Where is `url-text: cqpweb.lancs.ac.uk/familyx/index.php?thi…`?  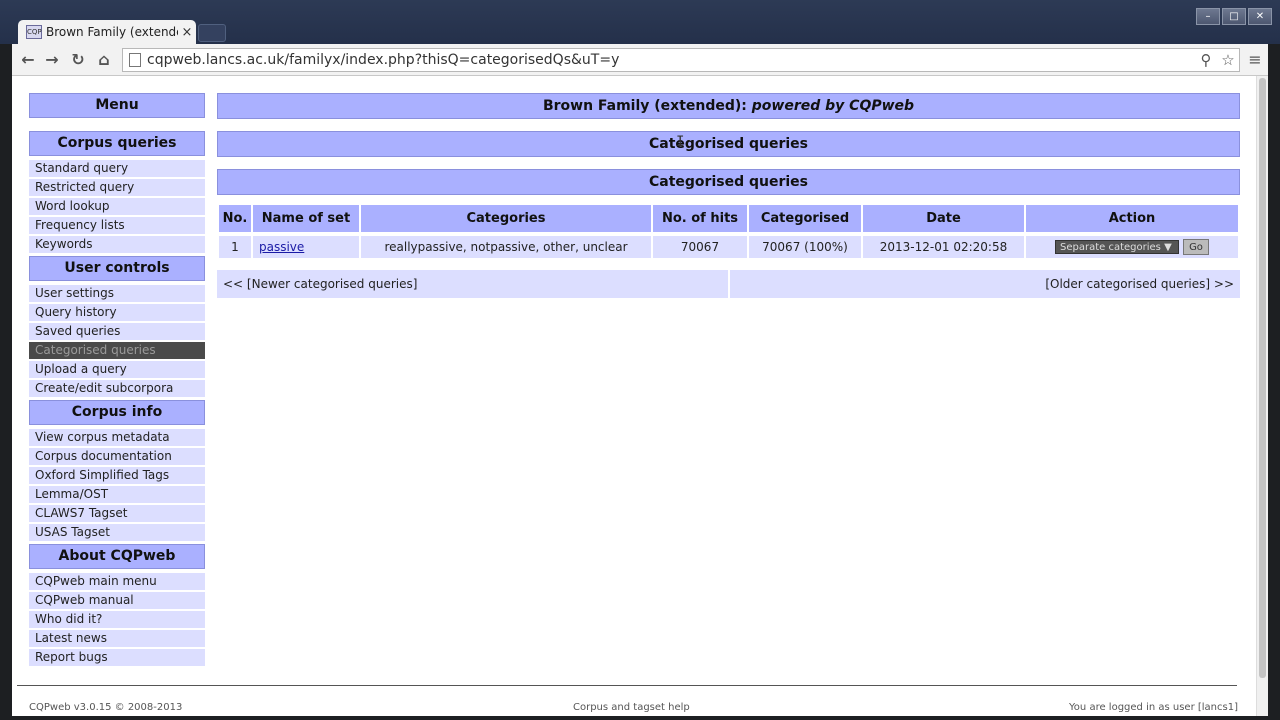 url-text: cqpweb.lancs.ac.uk/familyx/index.php?thi… is located at coordinates (671, 60).